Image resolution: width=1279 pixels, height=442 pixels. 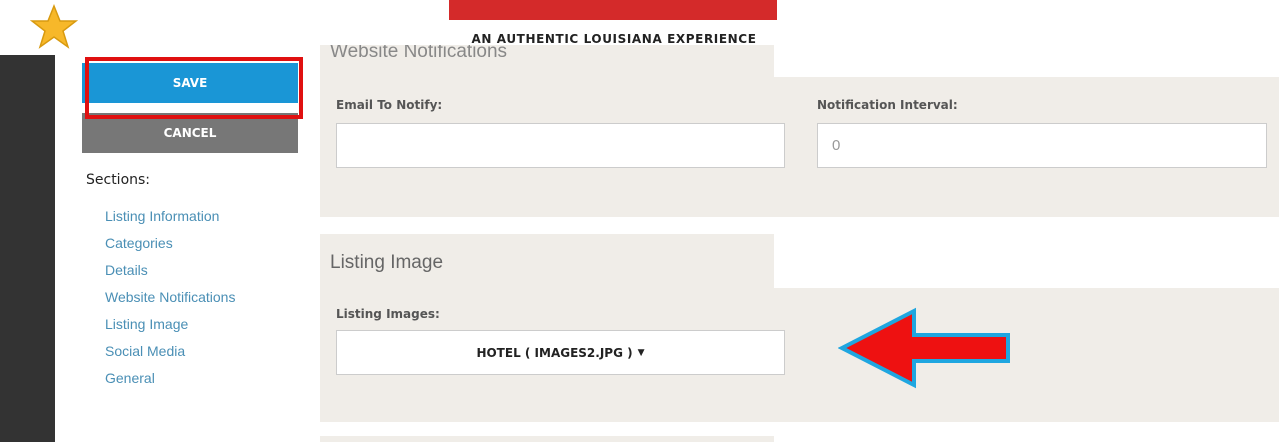 What do you see at coordinates (190, 83) in the screenshot?
I see `save-button: SAVE` at bounding box center [190, 83].